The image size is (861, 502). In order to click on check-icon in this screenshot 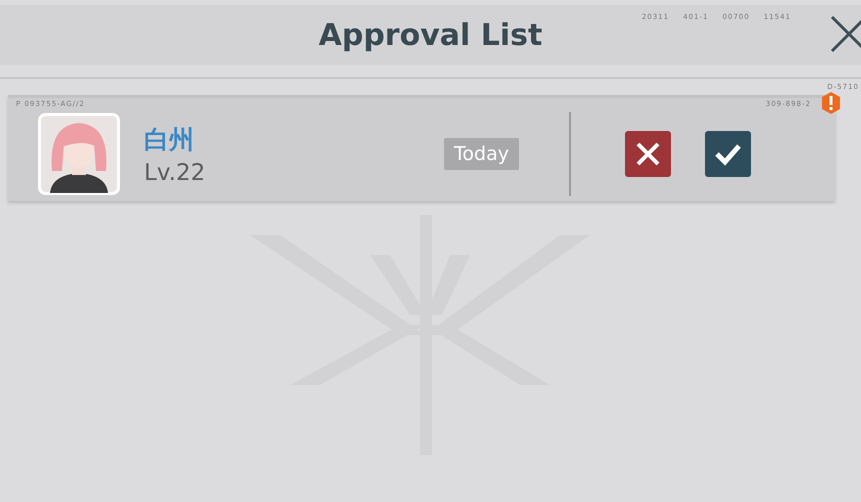, I will do `click(728, 154)`.